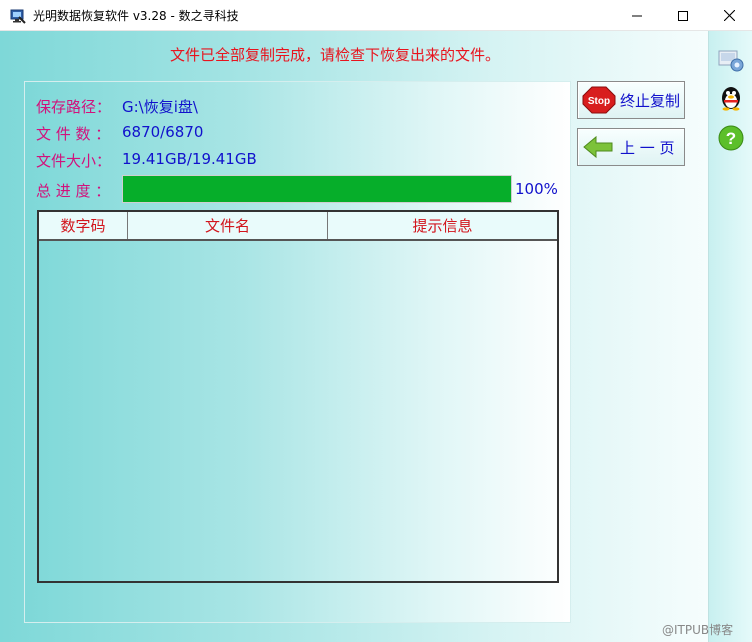 The height and width of the screenshot is (642, 752). I want to click on file-size-label: 文件大小：, so click(74, 161).